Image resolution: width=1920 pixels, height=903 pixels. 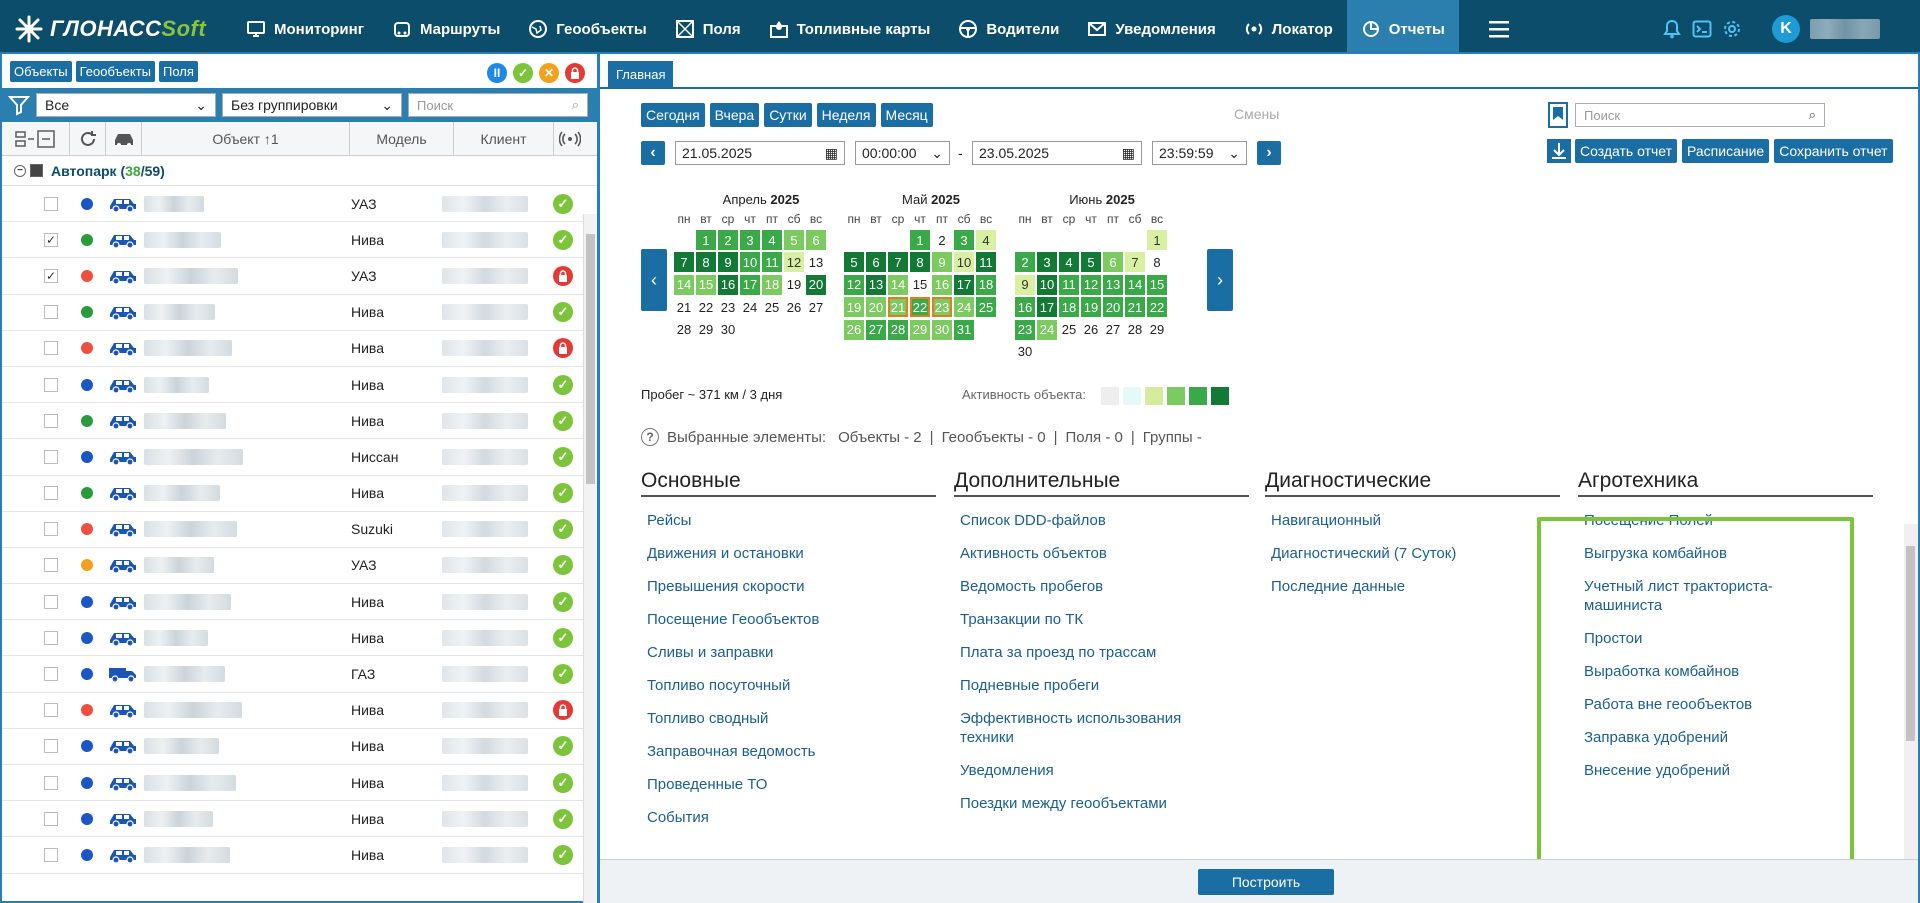 What do you see at coordinates (750, 284) in the screenshot?
I see `calendar-day: 17` at bounding box center [750, 284].